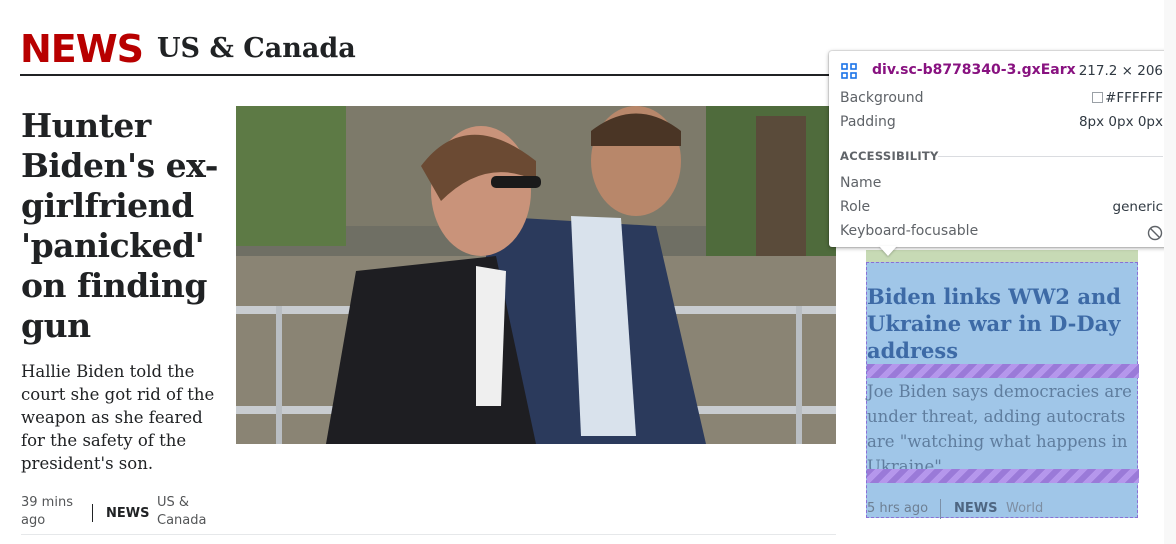  What do you see at coordinates (1024, 508) in the screenshot?
I see `meta-section-link: World` at bounding box center [1024, 508].